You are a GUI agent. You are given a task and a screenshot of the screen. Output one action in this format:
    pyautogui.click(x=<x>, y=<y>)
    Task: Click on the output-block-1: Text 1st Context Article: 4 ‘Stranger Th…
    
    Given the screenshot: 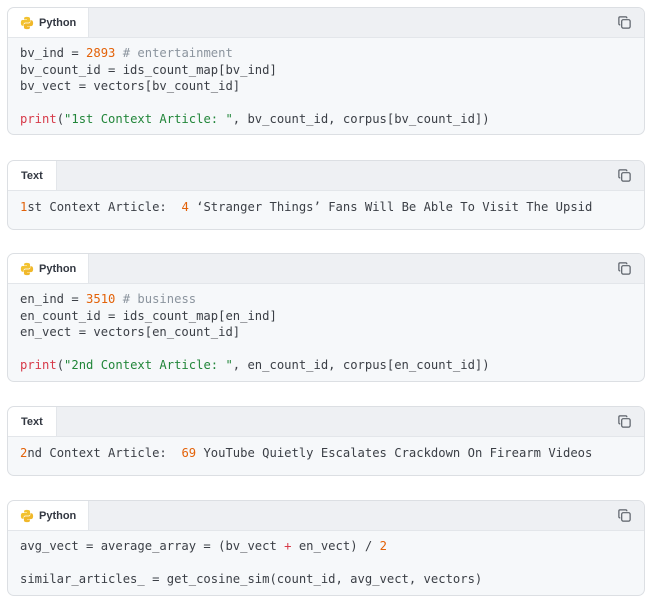 What is the action you would take?
    pyautogui.click(x=326, y=195)
    